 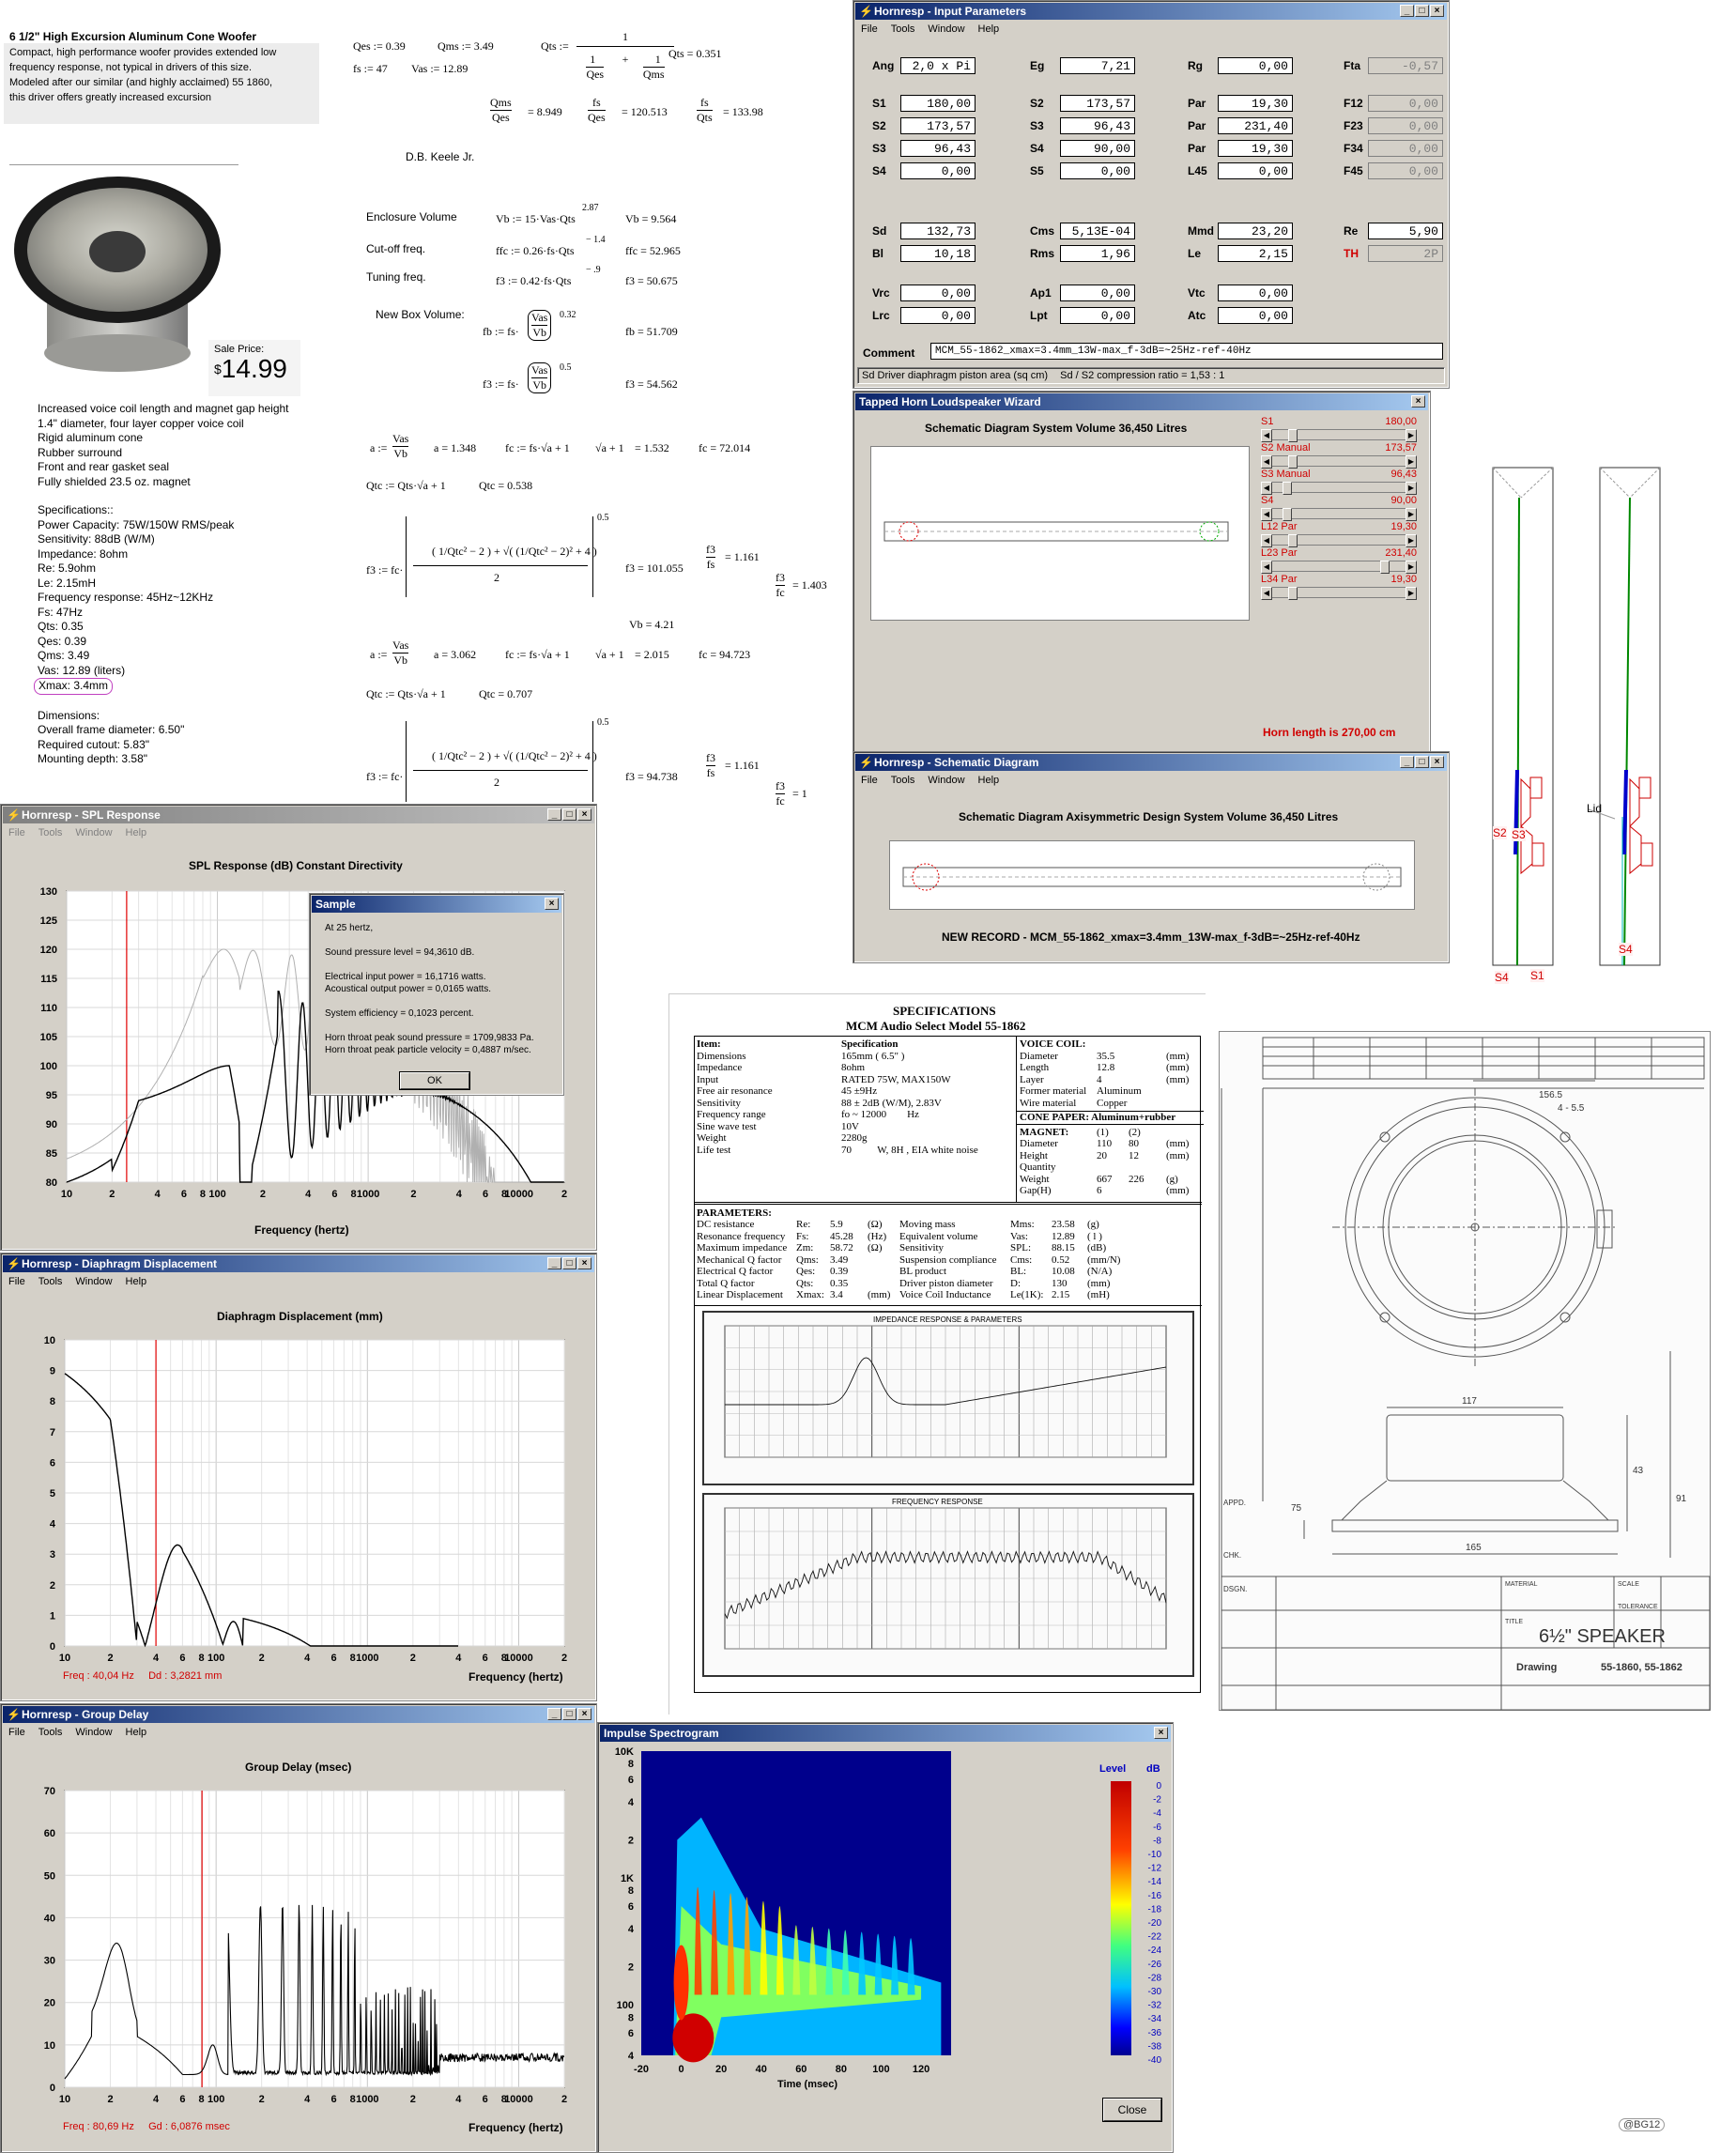 I want to click on spectro-titlebar: Impulse Spectrogram ×, so click(x=885, y=1733).